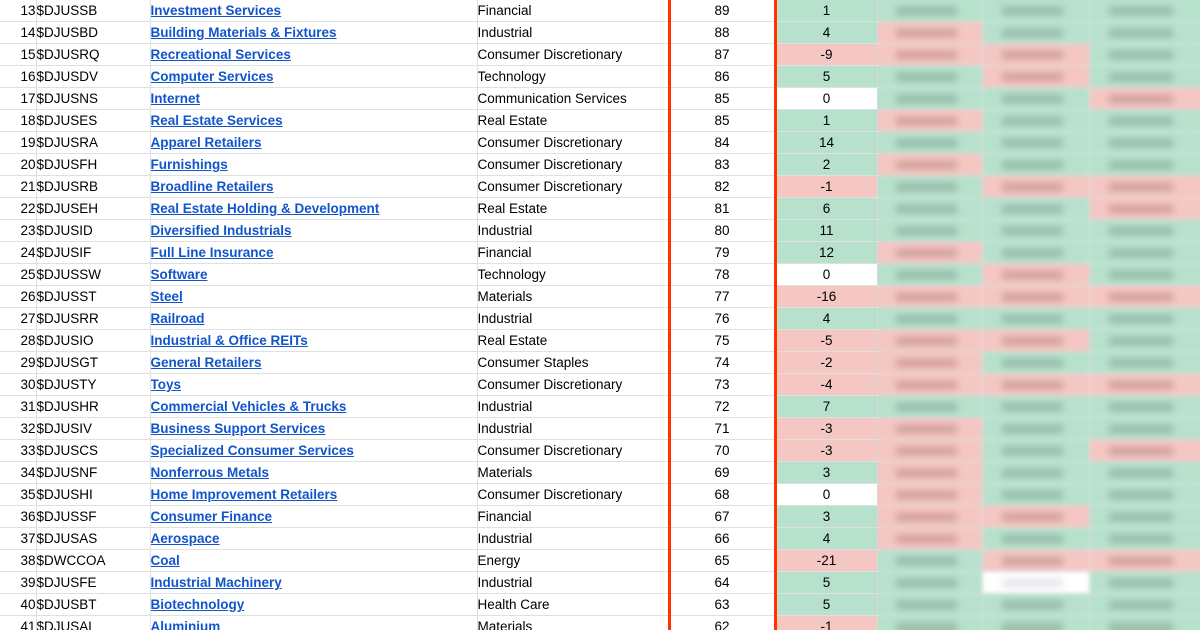  Describe the element at coordinates (221, 230) in the screenshot. I see `industry-link: Diversified Industrials` at that location.